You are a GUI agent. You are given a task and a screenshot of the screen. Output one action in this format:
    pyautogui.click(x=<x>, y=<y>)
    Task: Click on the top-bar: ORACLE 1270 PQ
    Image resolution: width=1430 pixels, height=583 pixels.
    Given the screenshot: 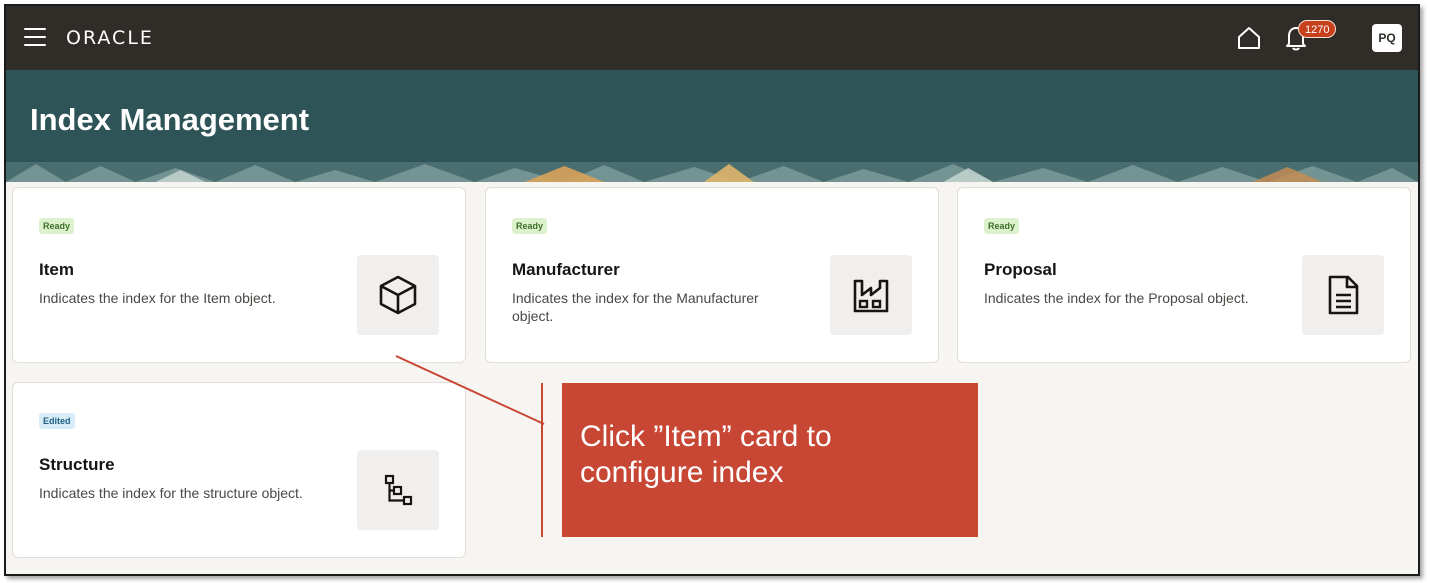 What is the action you would take?
    pyautogui.click(x=712, y=38)
    